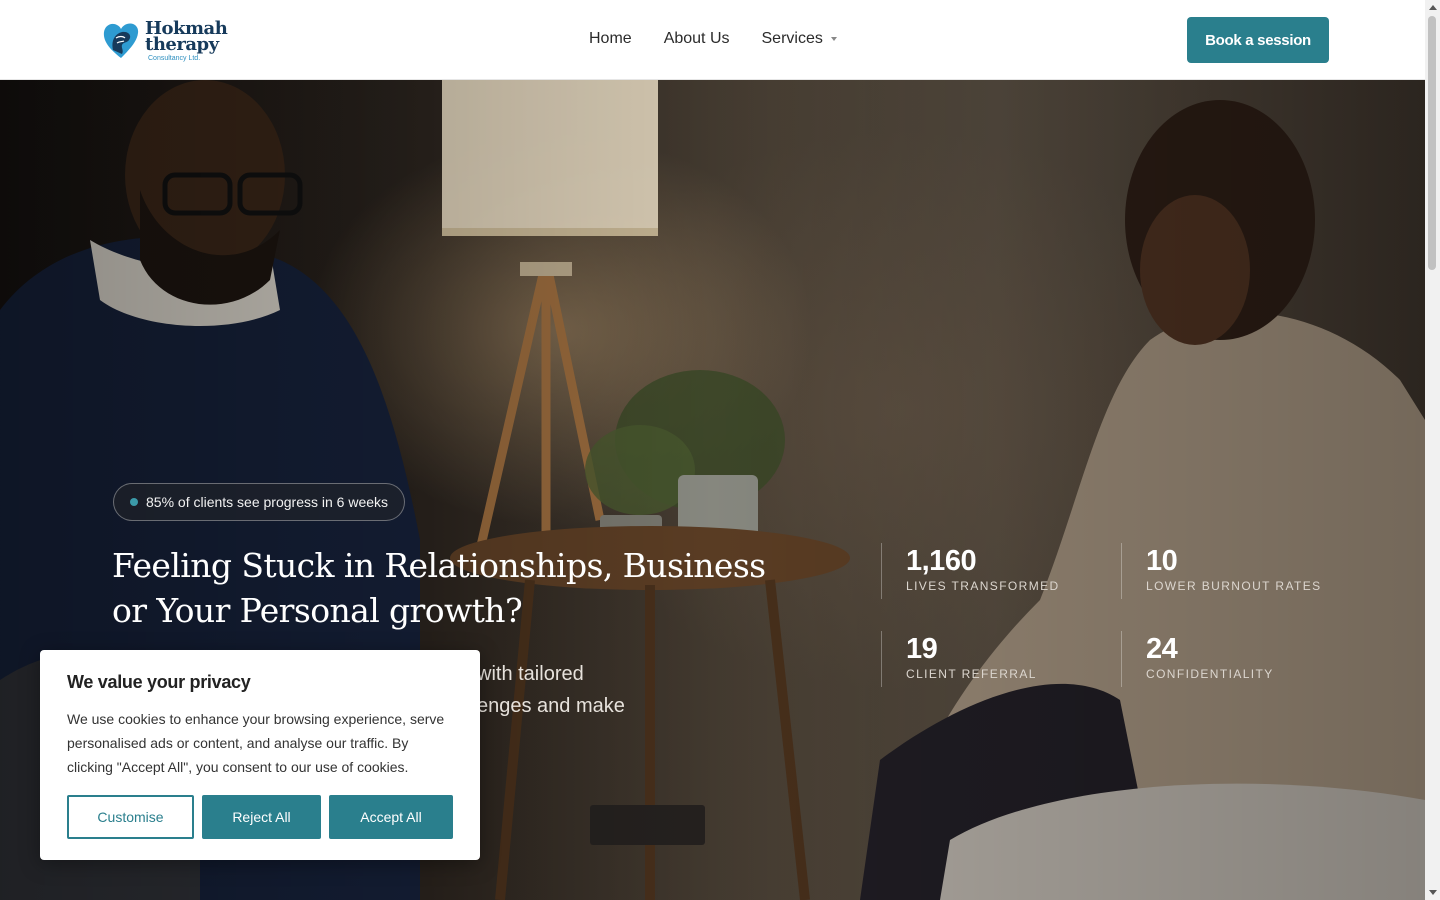 The image size is (1440, 900). What do you see at coordinates (833, 39) in the screenshot?
I see `chevron-down-icon` at bounding box center [833, 39].